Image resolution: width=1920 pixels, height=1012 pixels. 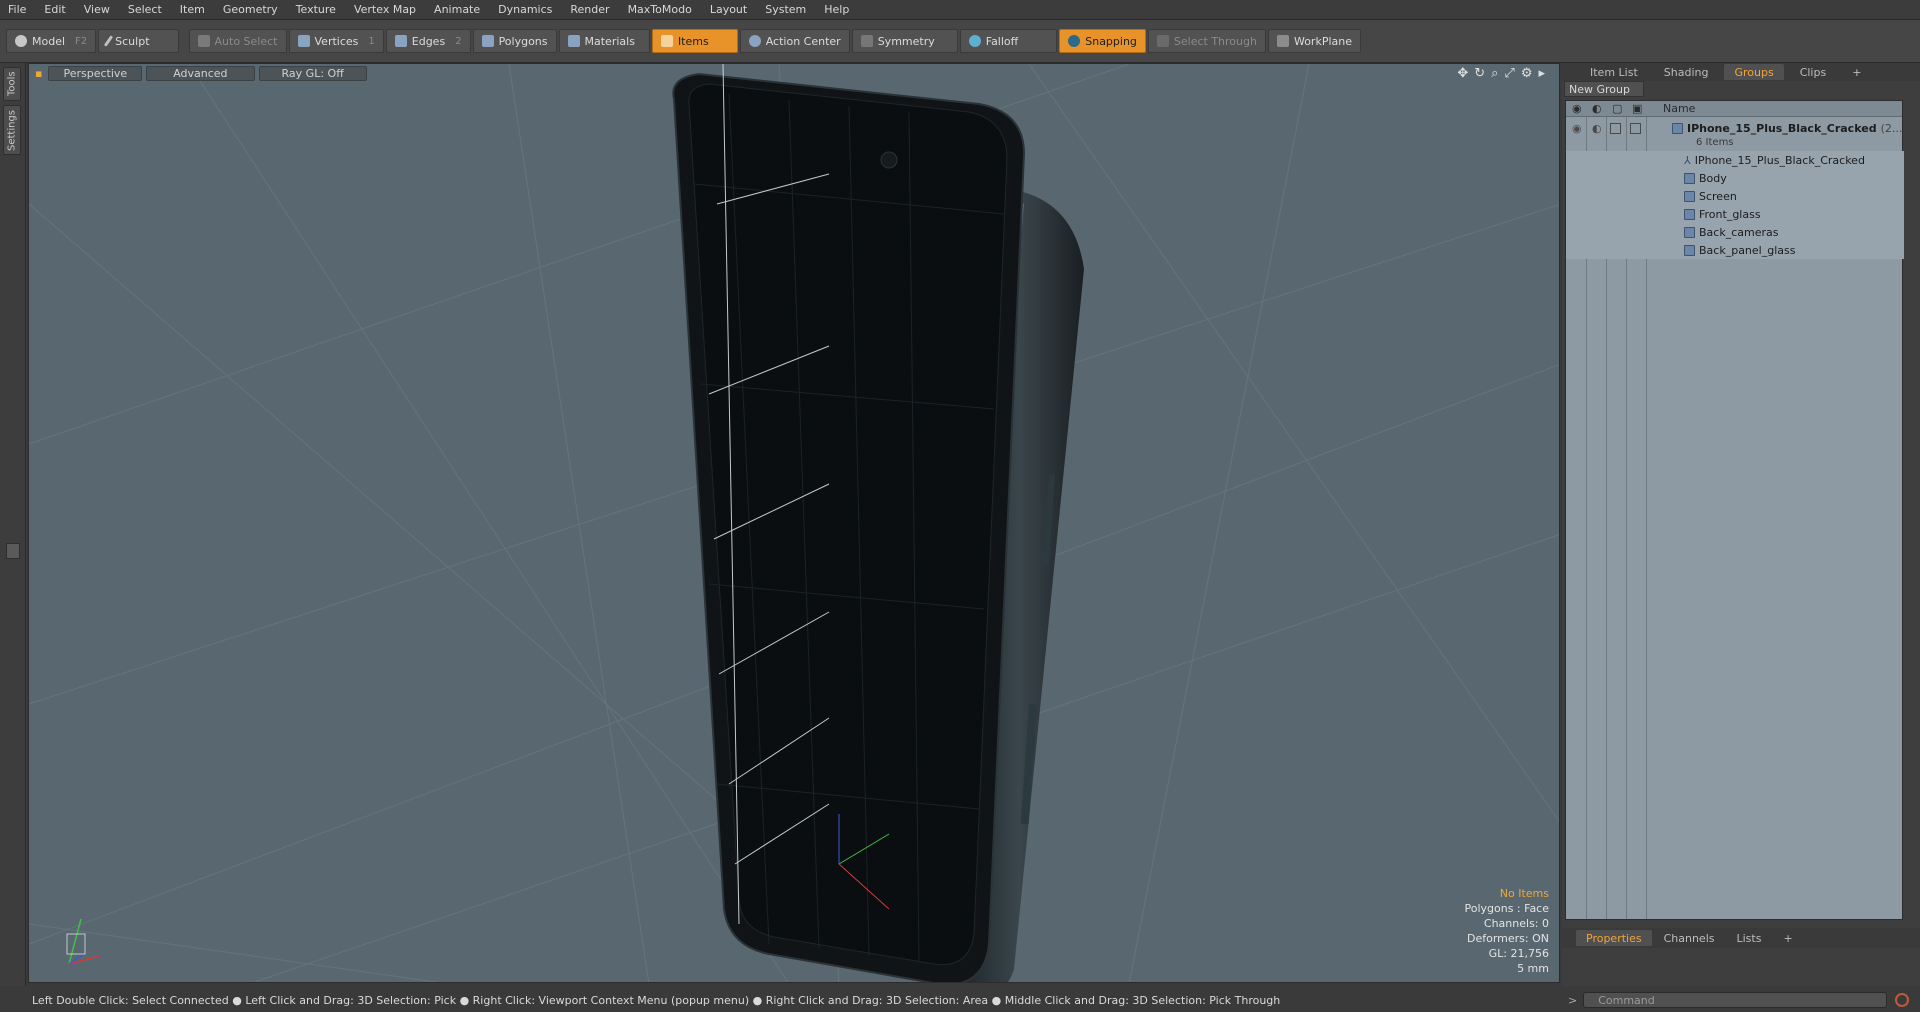 What do you see at coordinates (1617, 108) in the screenshot?
I see `lock-col-icon: ▢` at bounding box center [1617, 108].